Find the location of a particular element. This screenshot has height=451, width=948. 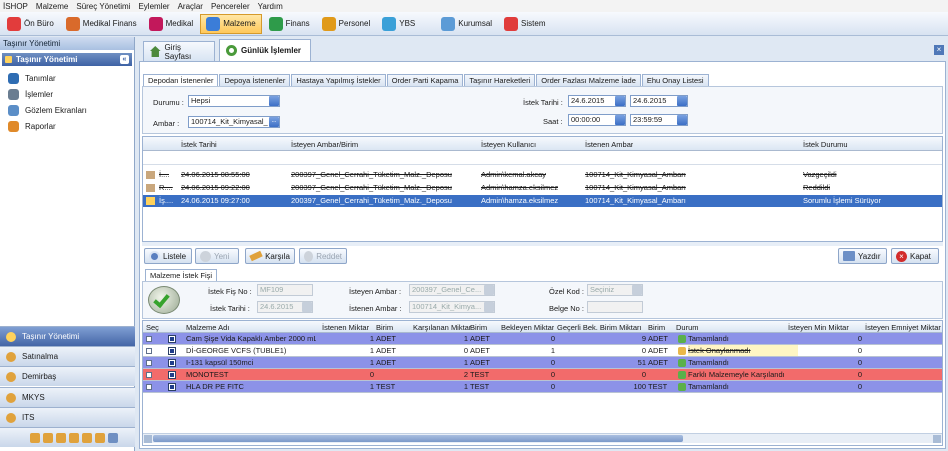

time-from-field: 00:00:00 is located at coordinates (597, 120).